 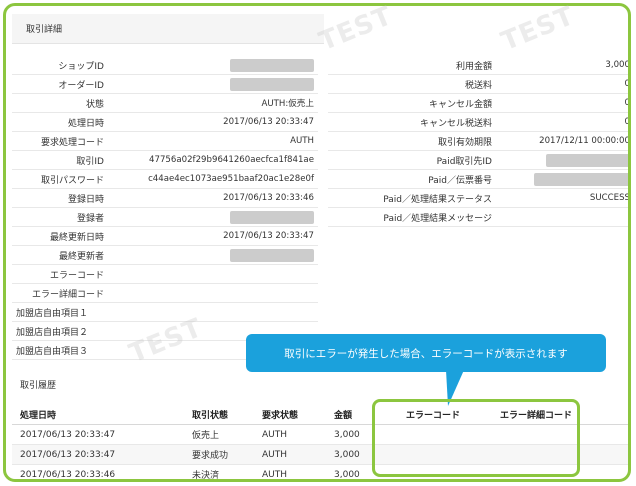 I want to click on detail-row: Paid／伝票番号, so click(x=478, y=179).